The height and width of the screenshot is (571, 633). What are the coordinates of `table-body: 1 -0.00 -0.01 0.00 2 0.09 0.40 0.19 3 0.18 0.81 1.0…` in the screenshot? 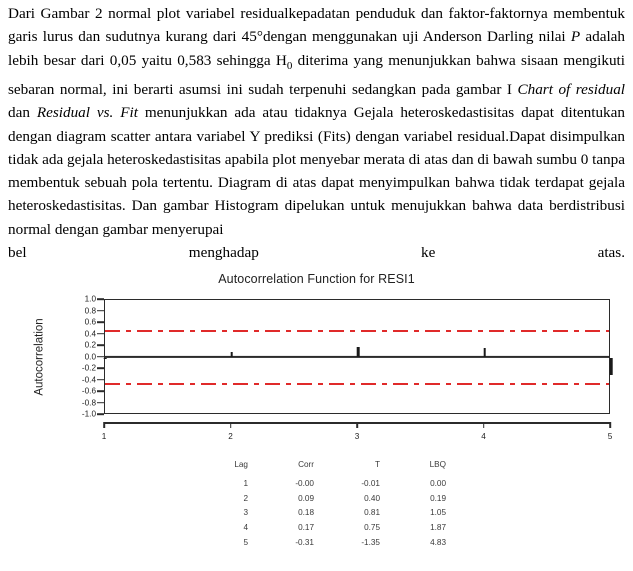 It's located at (326, 513).